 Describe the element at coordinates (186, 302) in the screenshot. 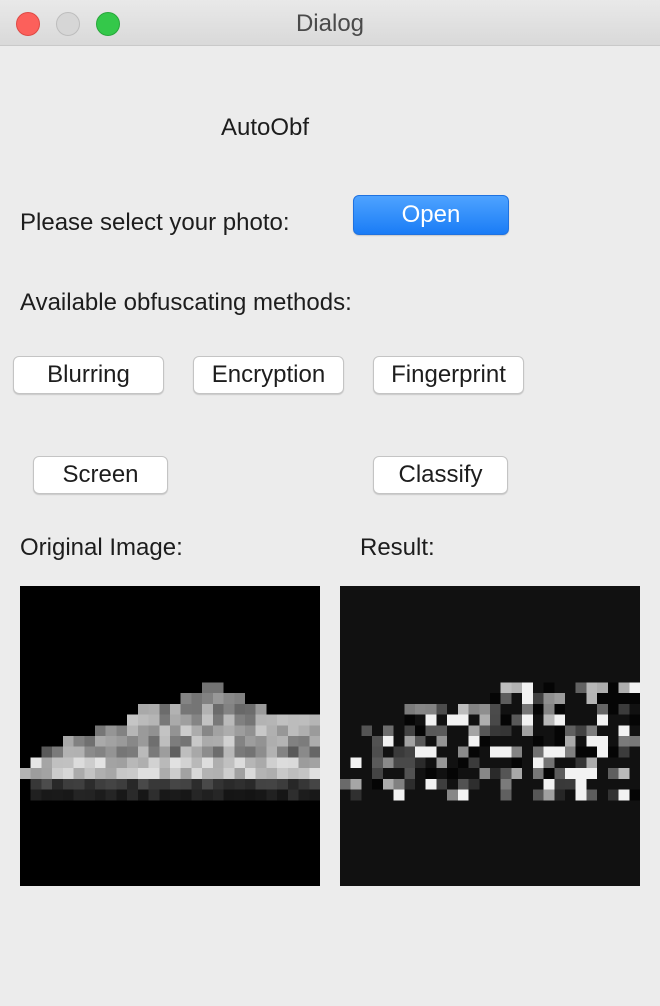

I see `methods-label: Available obfuscating methods:` at that location.